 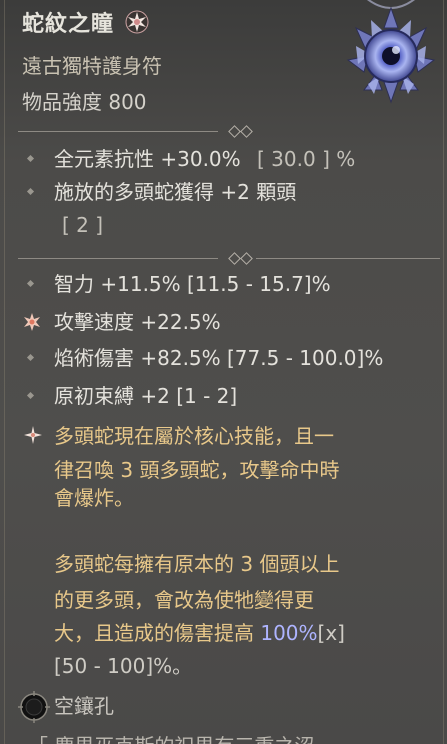 I want to click on implicit-stat-text: 施放的多頭蛇獲得 +2 顆頭, so click(x=175, y=192).